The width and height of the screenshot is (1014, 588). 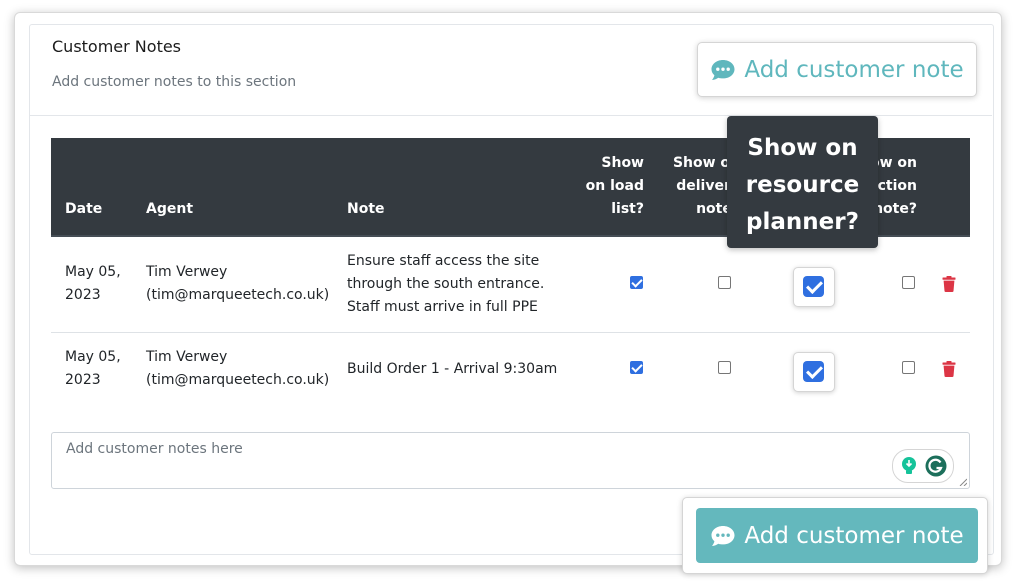 What do you see at coordinates (174, 82) in the screenshot?
I see `section-subtitle: Add customer notes to this section` at bounding box center [174, 82].